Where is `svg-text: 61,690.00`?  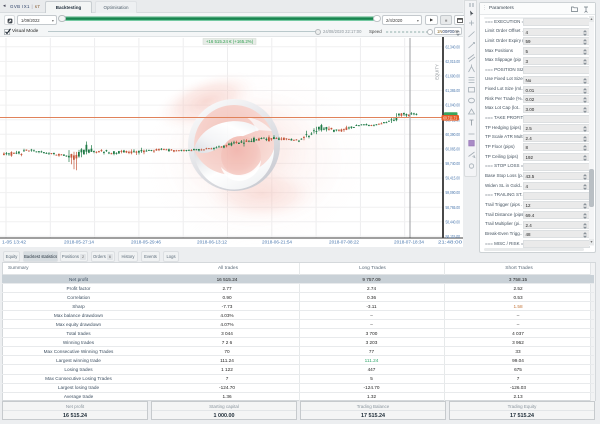
svg-text: 61,690.00 is located at coordinates (453, 76).